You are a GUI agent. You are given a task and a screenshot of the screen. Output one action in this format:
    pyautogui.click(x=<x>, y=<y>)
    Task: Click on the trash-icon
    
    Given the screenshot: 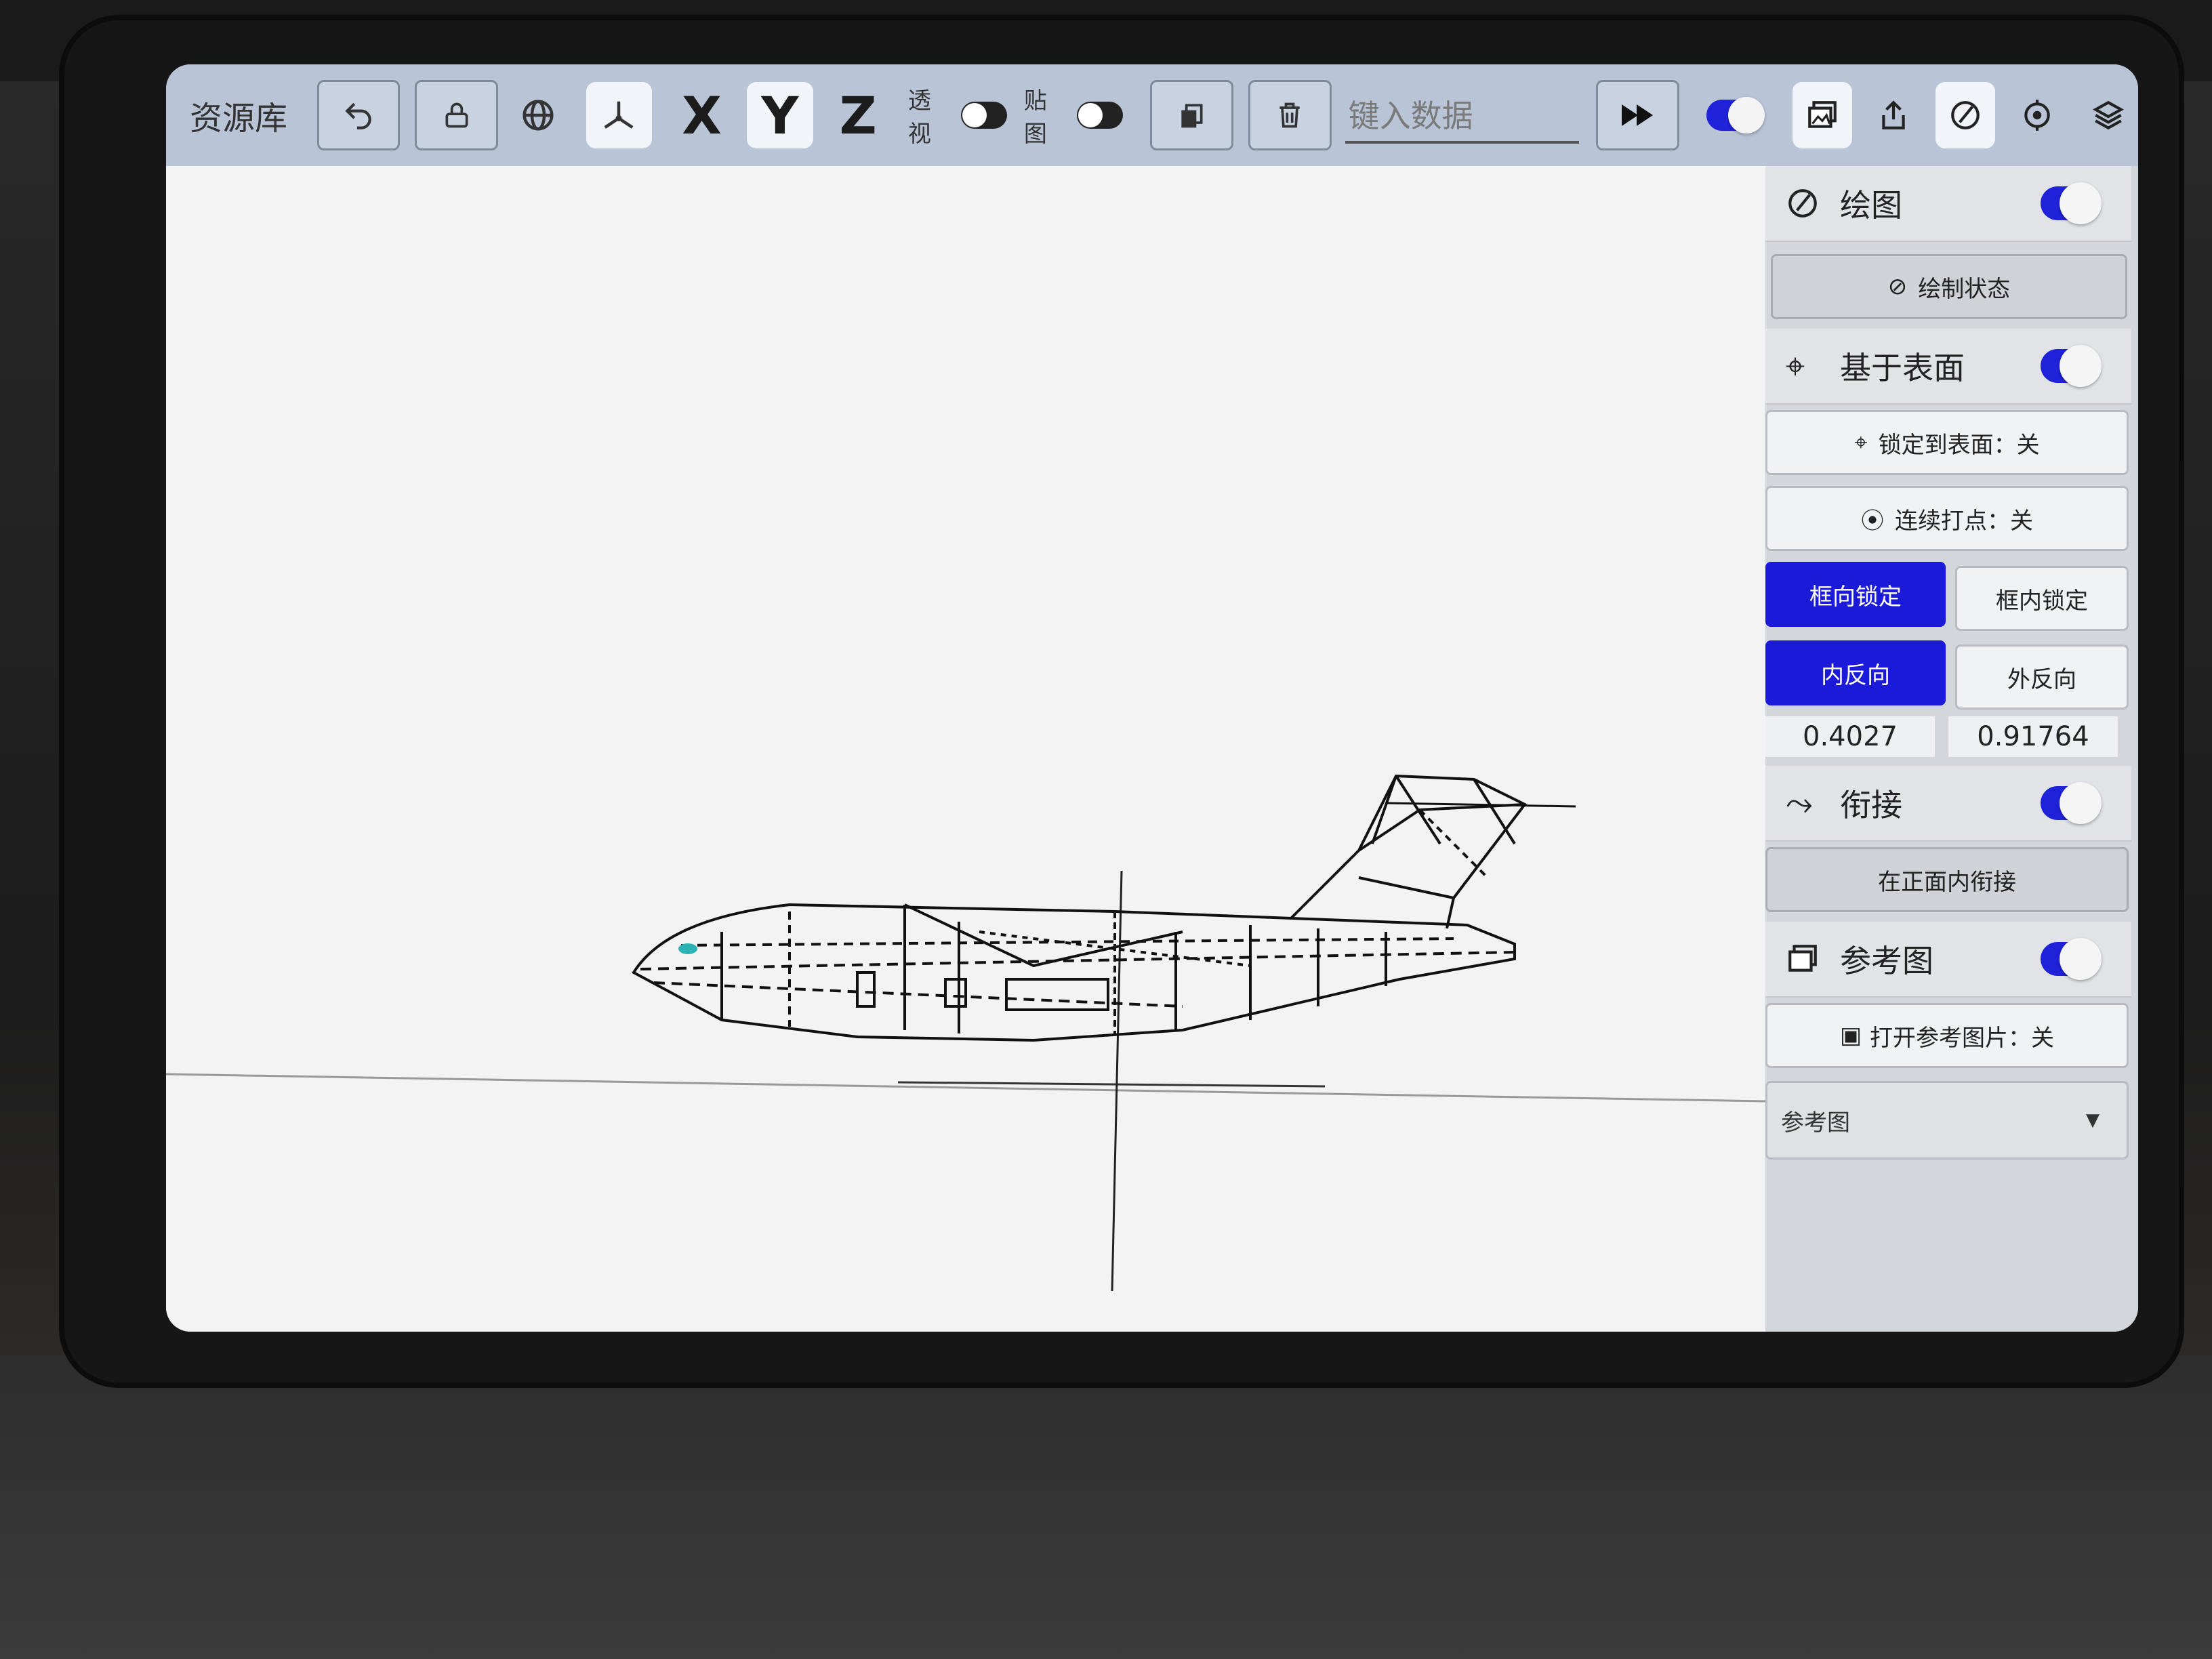 What is the action you would take?
    pyautogui.click(x=1289, y=115)
    